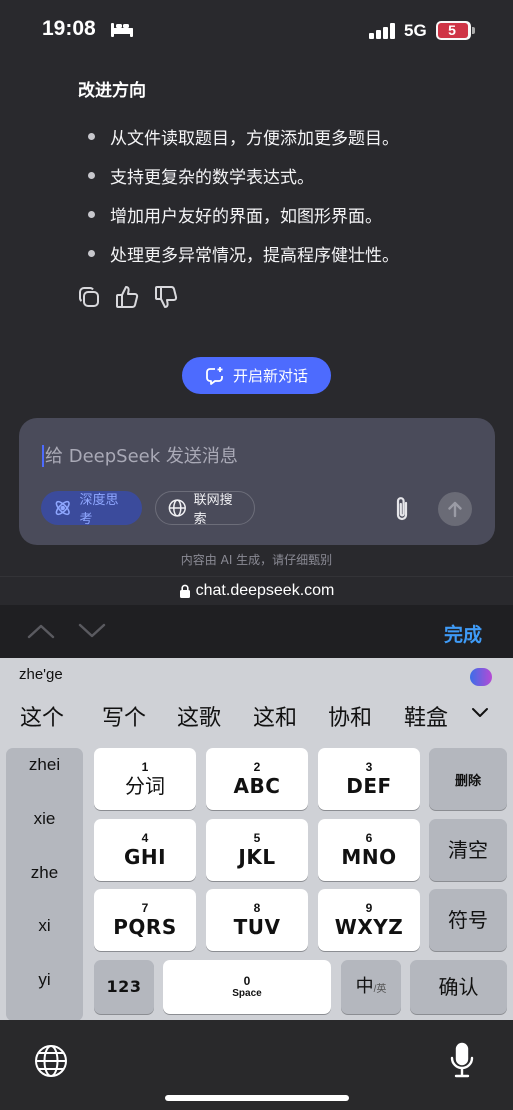  Describe the element at coordinates (468, 779) in the screenshot. I see `delete-key: 删除` at that location.